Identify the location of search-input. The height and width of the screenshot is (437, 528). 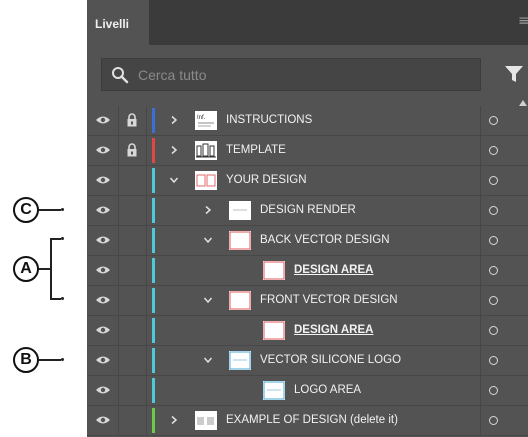
(298, 75).